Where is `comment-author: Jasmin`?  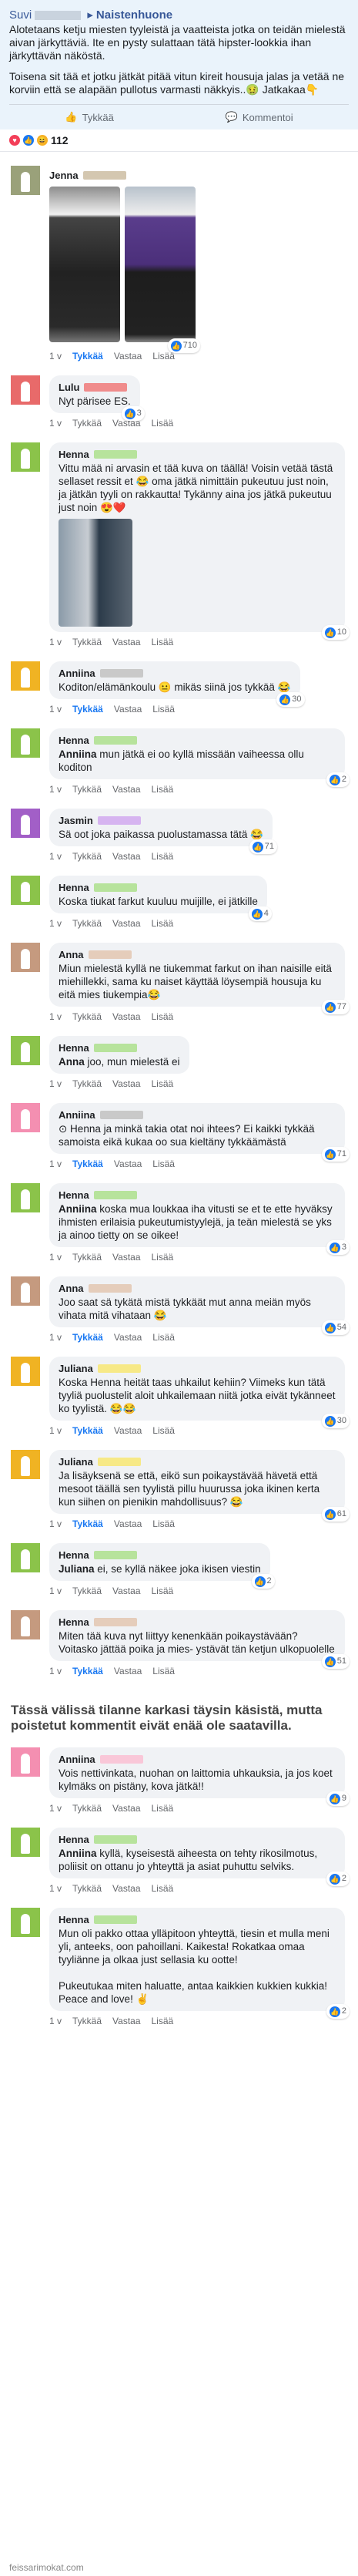 comment-author: Jasmin is located at coordinates (161, 820).